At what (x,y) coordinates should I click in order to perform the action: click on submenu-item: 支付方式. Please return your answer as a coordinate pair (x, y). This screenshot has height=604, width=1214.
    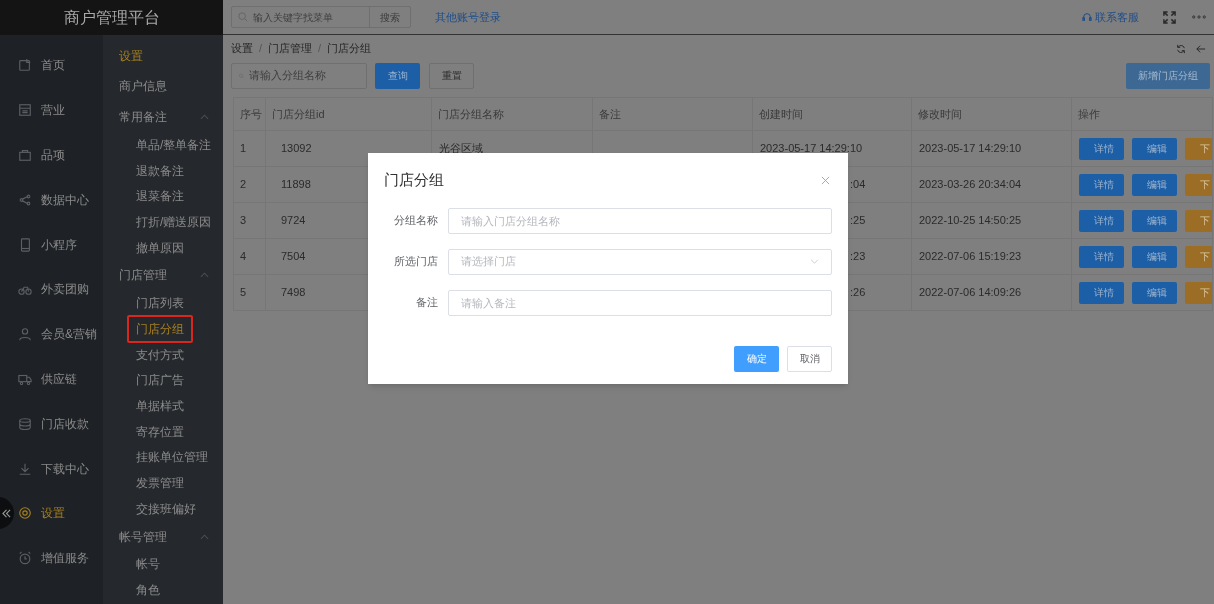
    Looking at the image, I should click on (160, 354).